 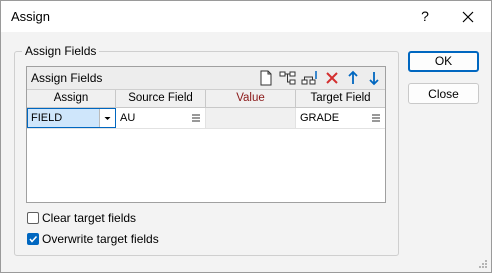 I want to click on new-document-icon, so click(x=266, y=78).